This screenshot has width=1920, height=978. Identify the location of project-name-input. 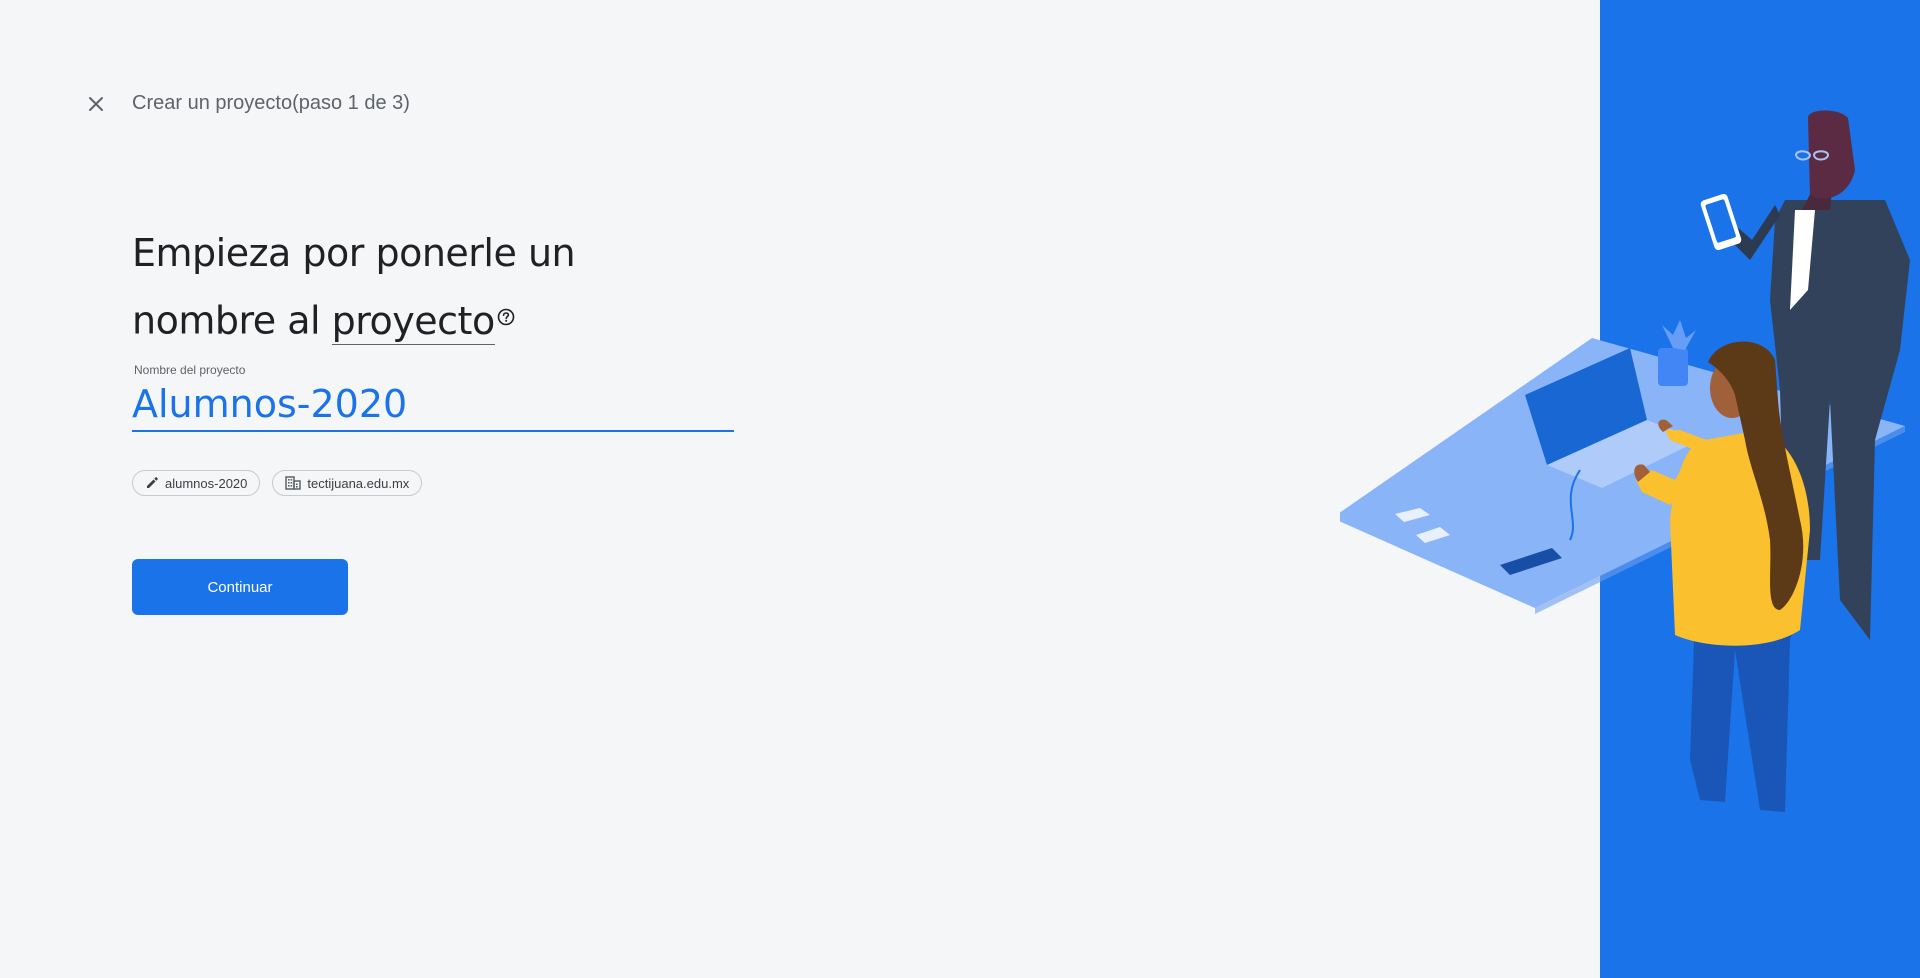
(433, 405).